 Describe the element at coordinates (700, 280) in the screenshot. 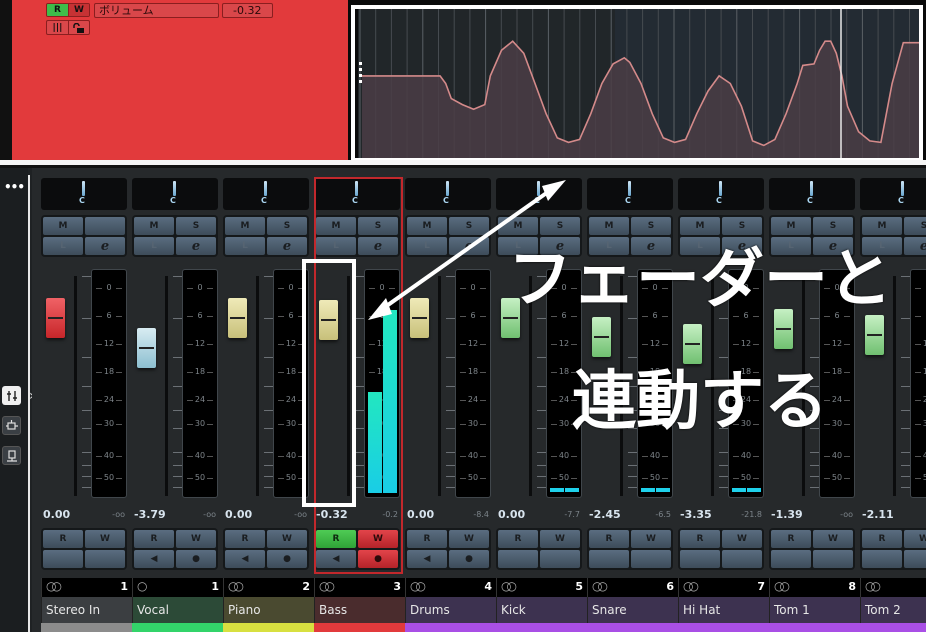

I see `annotation-text-line1: フェーダーと` at that location.